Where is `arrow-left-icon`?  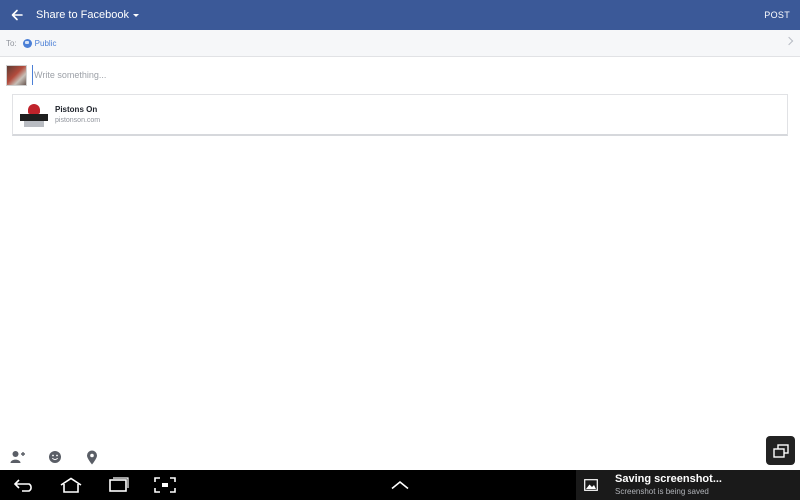
arrow-left-icon is located at coordinates (17, 15).